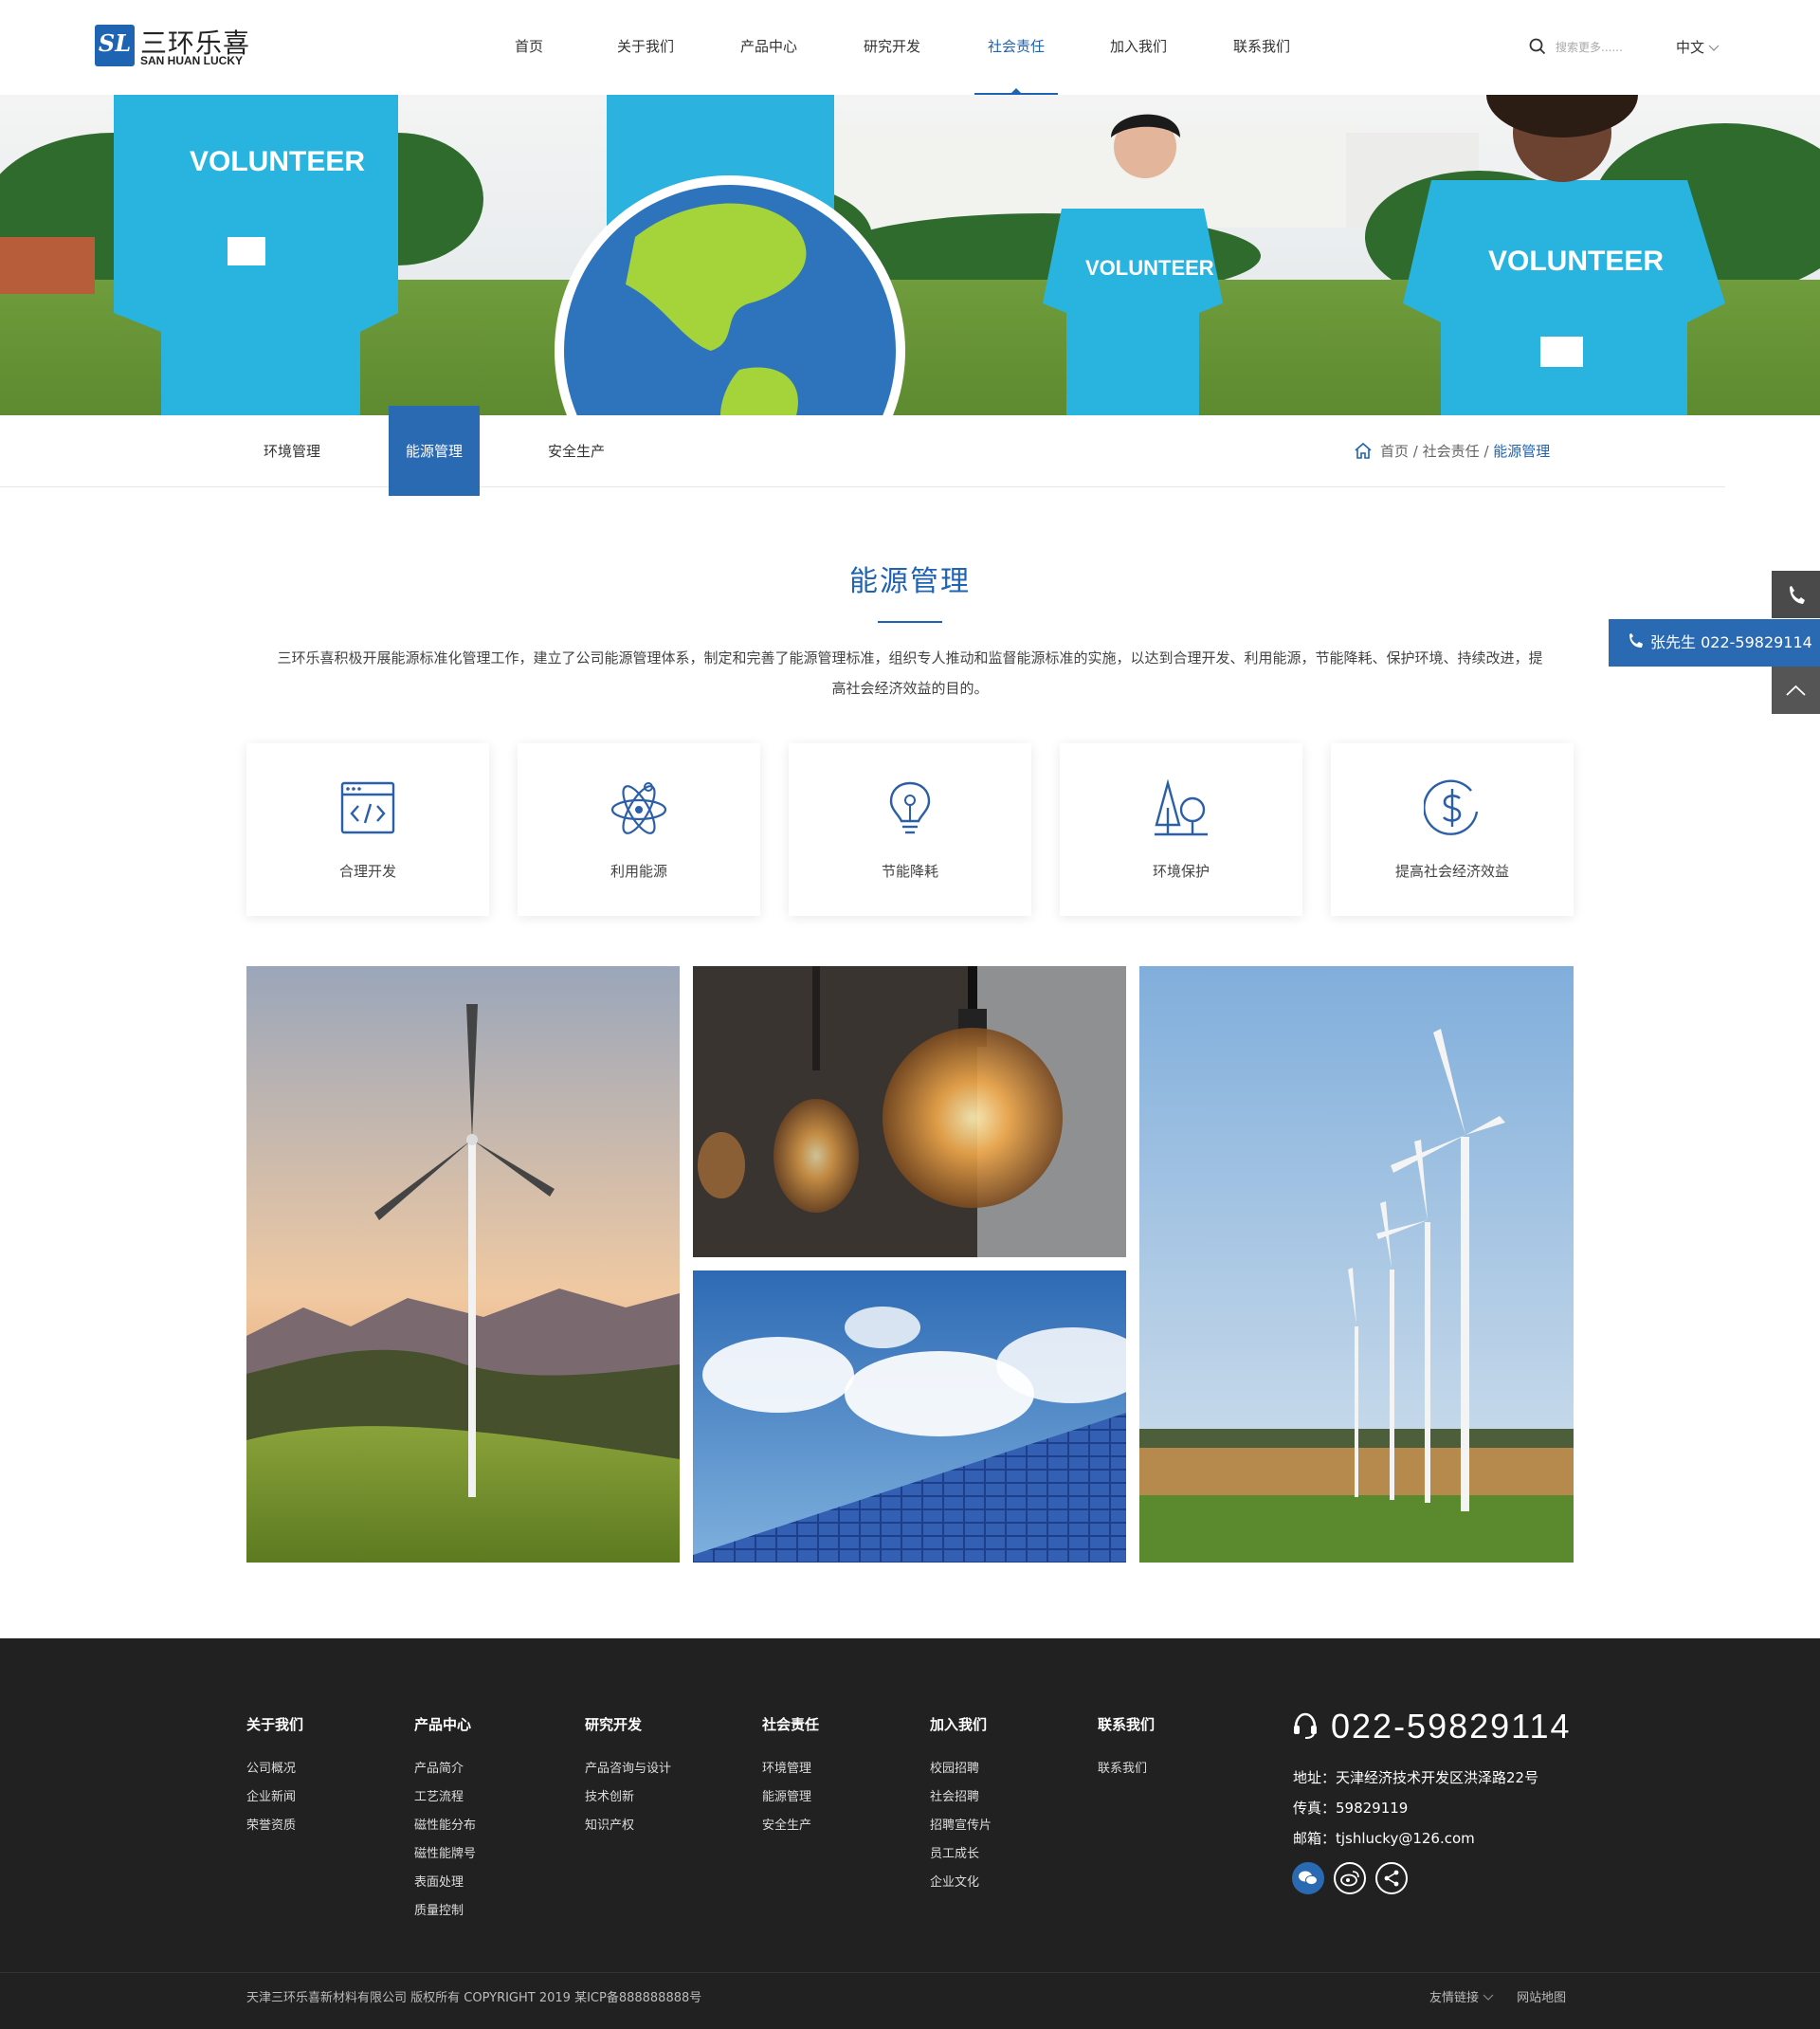  What do you see at coordinates (961, 1854) in the screenshot?
I see `footer-link: 员工成长` at bounding box center [961, 1854].